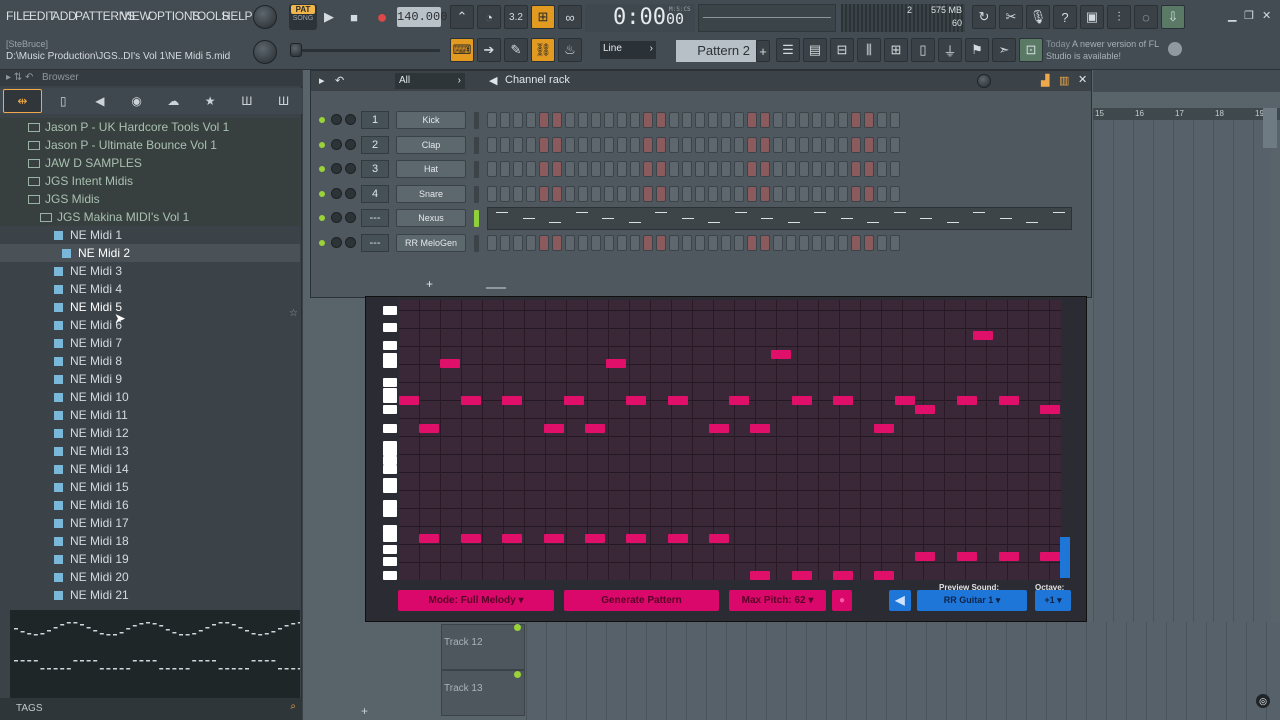 The image size is (1280, 720). I want to click on undo-history-icon: ↻, so click(984, 17).